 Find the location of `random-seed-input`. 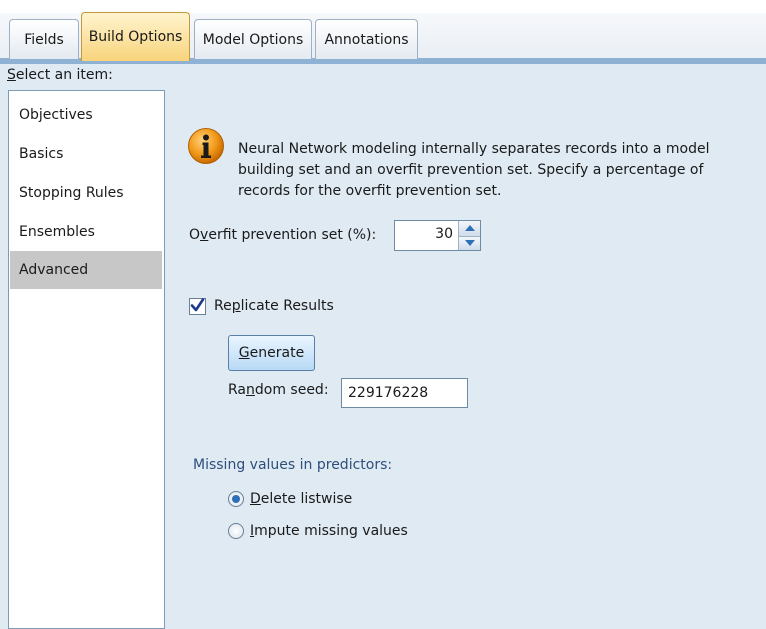

random-seed-input is located at coordinates (404, 393).